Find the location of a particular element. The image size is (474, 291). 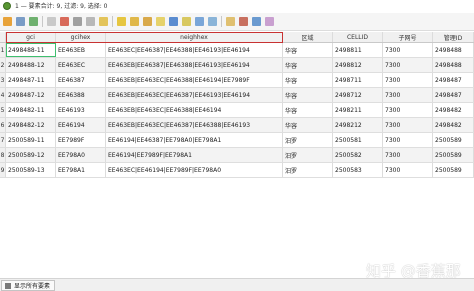

new-field-icon is located at coordinates (230, 21).